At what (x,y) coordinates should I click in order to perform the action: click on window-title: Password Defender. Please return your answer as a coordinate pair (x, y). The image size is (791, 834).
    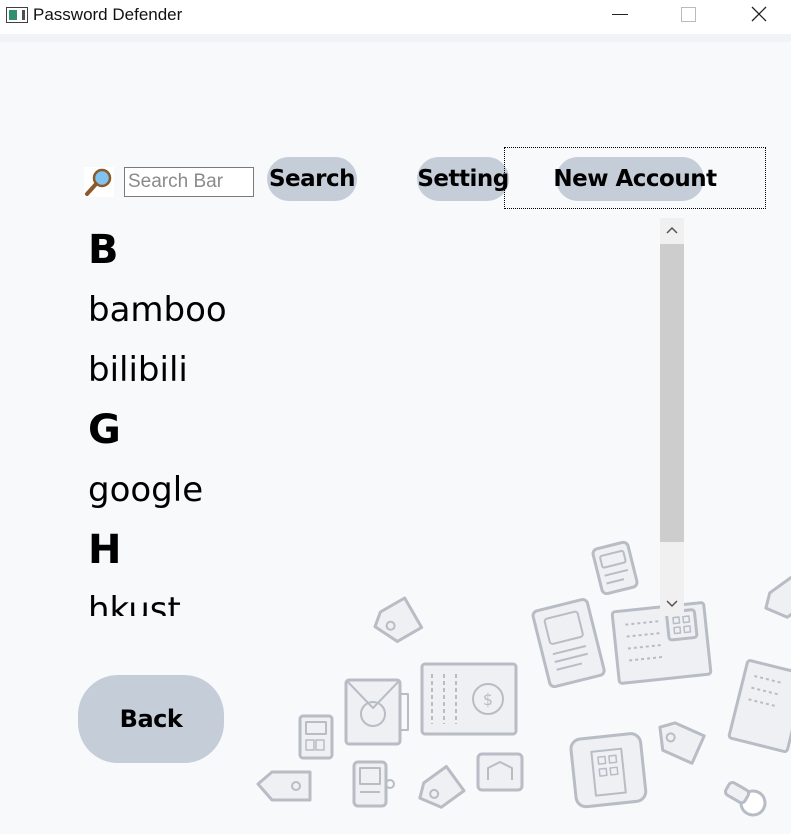
    Looking at the image, I should click on (108, 14).